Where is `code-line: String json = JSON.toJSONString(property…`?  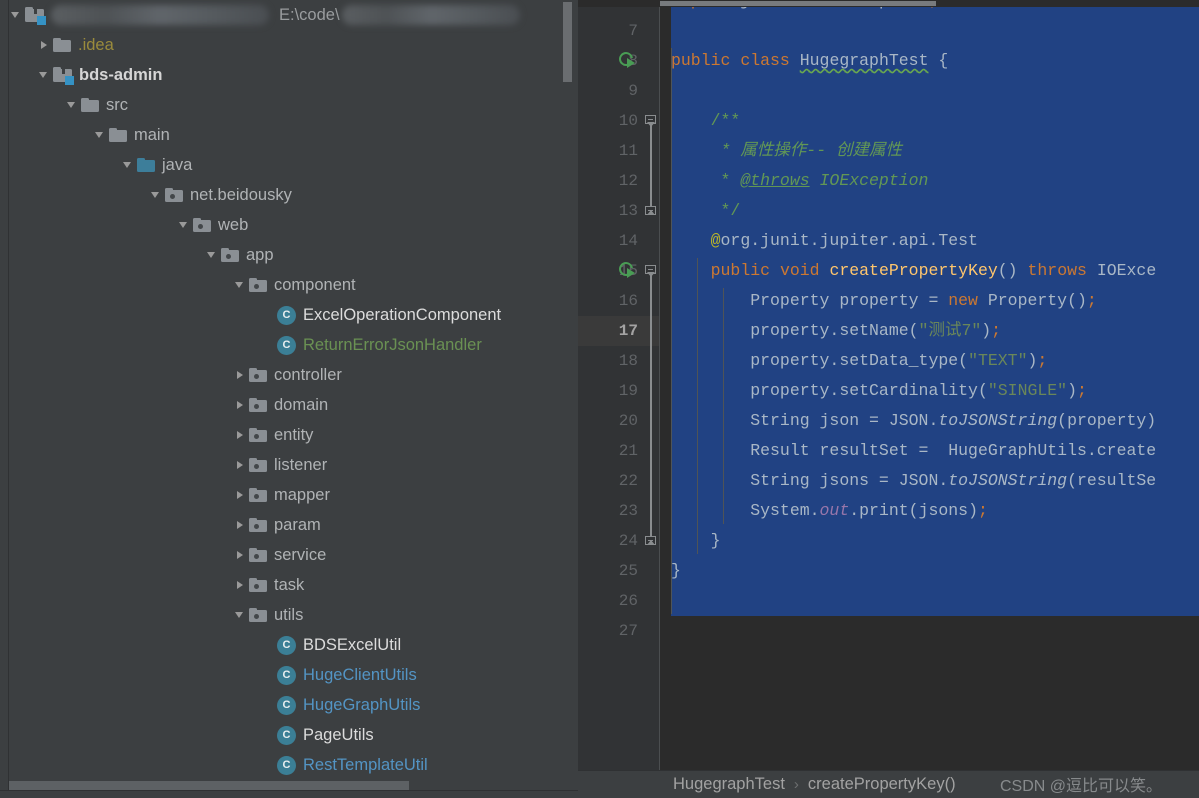
code-line: String json = JSON.toJSONString(property… is located at coordinates (913, 421).